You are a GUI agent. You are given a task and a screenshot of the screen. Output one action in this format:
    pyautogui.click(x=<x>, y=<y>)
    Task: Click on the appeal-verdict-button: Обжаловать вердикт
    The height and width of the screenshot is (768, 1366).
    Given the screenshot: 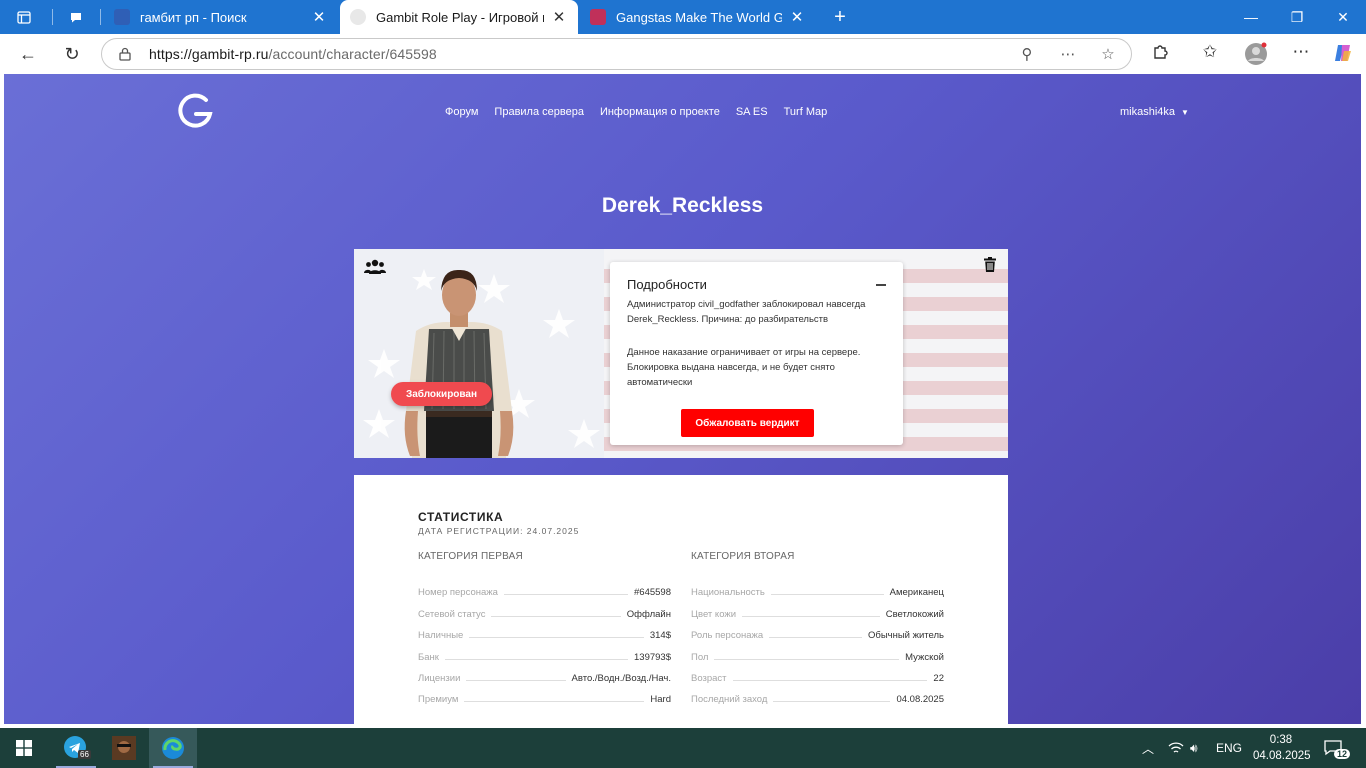 What is the action you would take?
    pyautogui.click(x=747, y=423)
    